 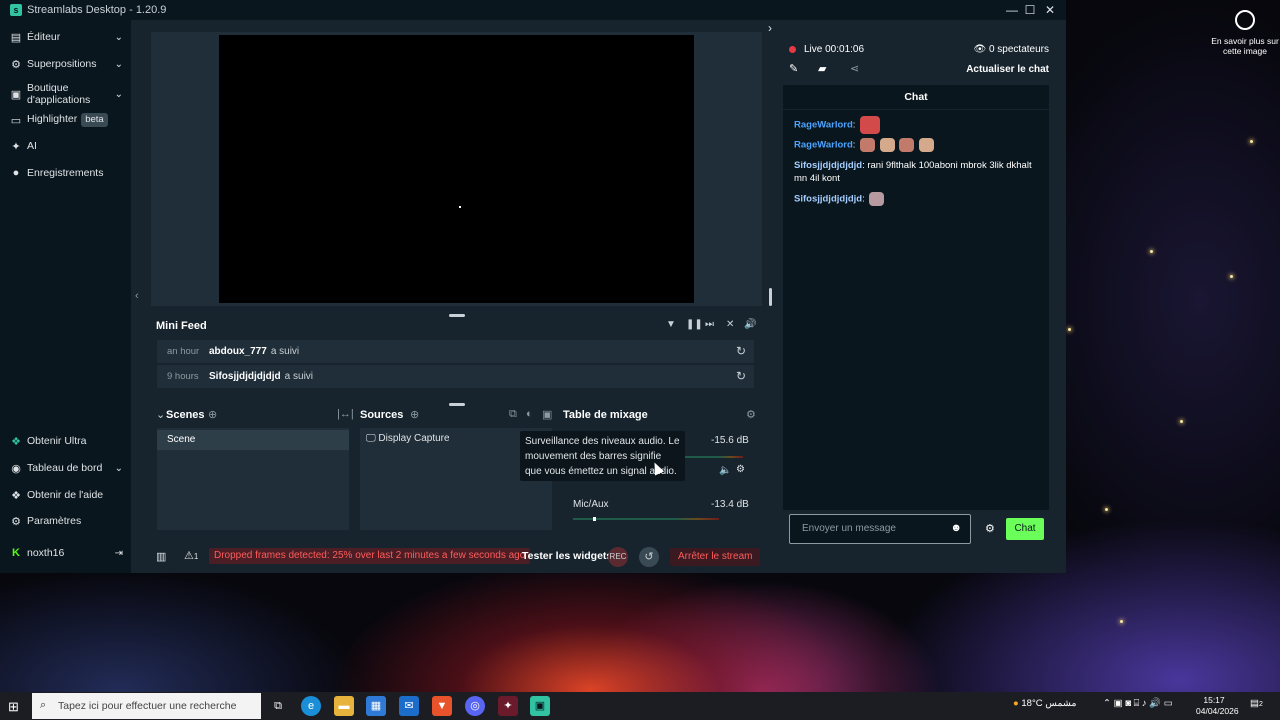 What do you see at coordinates (160, 414) in the screenshot?
I see `collapse-icon: ⌄` at bounding box center [160, 414].